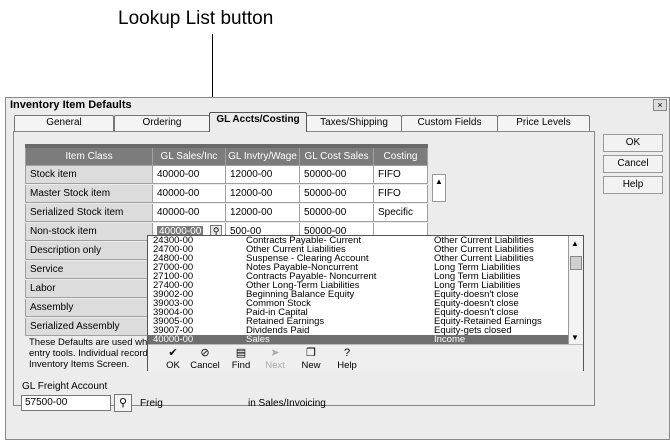  Describe the element at coordinates (275, 365) in the screenshot. I see `lookup-next-label: Next` at that location.